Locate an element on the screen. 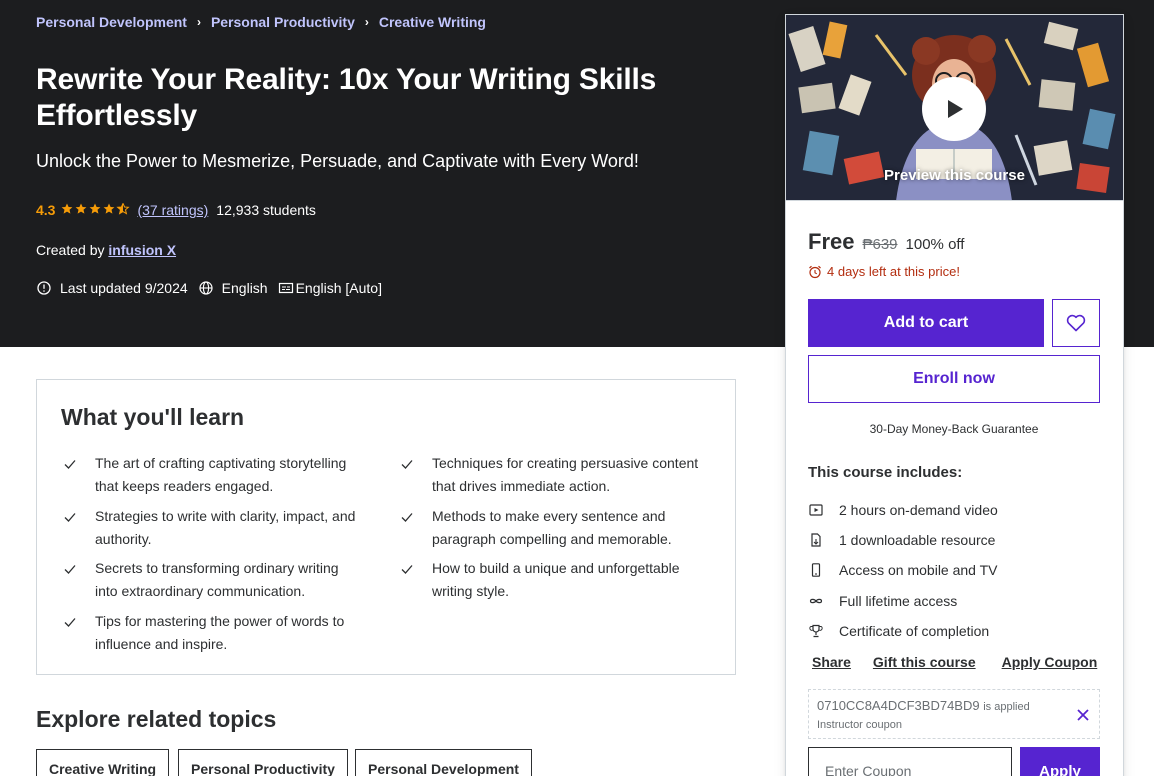 The image size is (1154, 776). include-item-text: 2 hours on-demand video is located at coordinates (918, 510).